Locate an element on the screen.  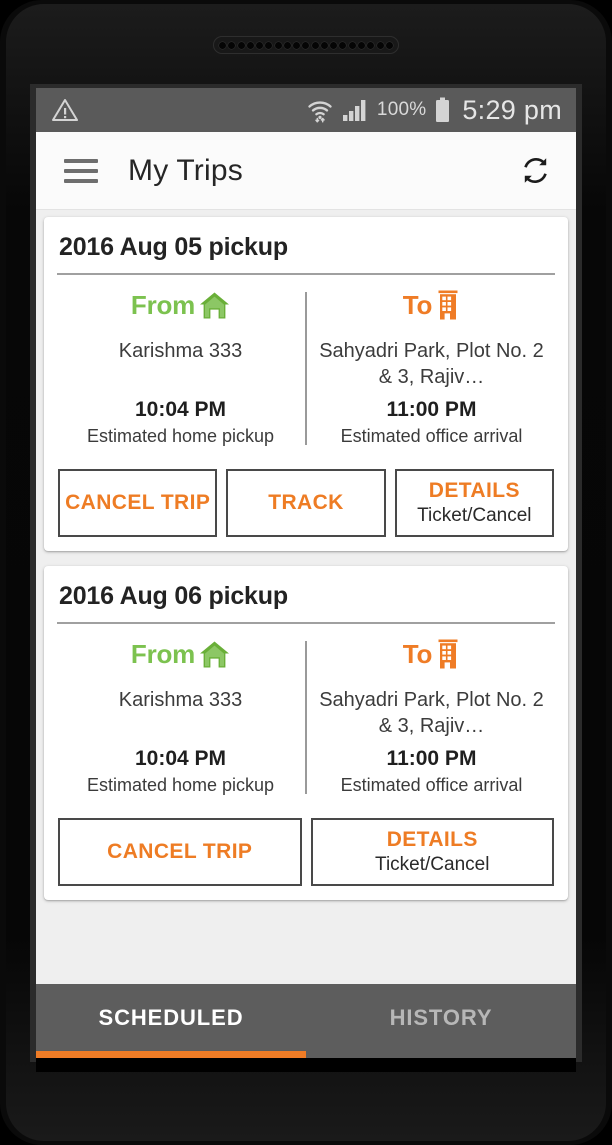
refresh-button is located at coordinates (535, 171).